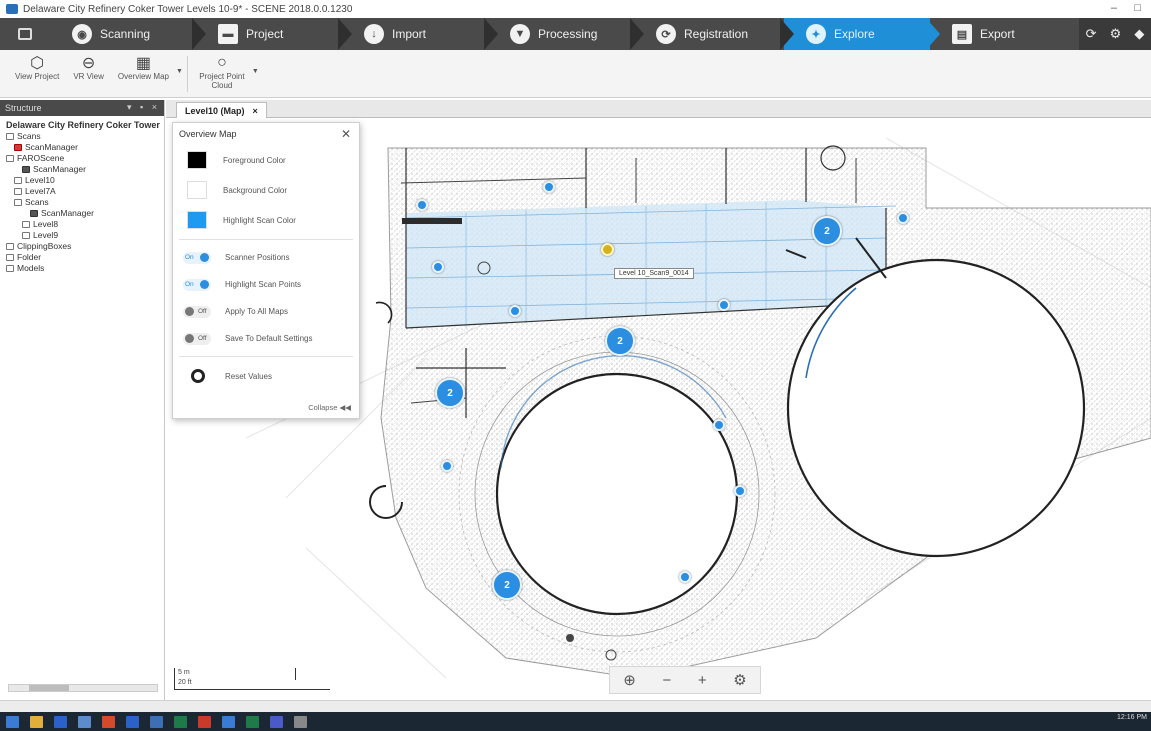  What do you see at coordinates (88, 67) in the screenshot?
I see `vr-view-button: ⊖ VR View` at bounding box center [88, 67].